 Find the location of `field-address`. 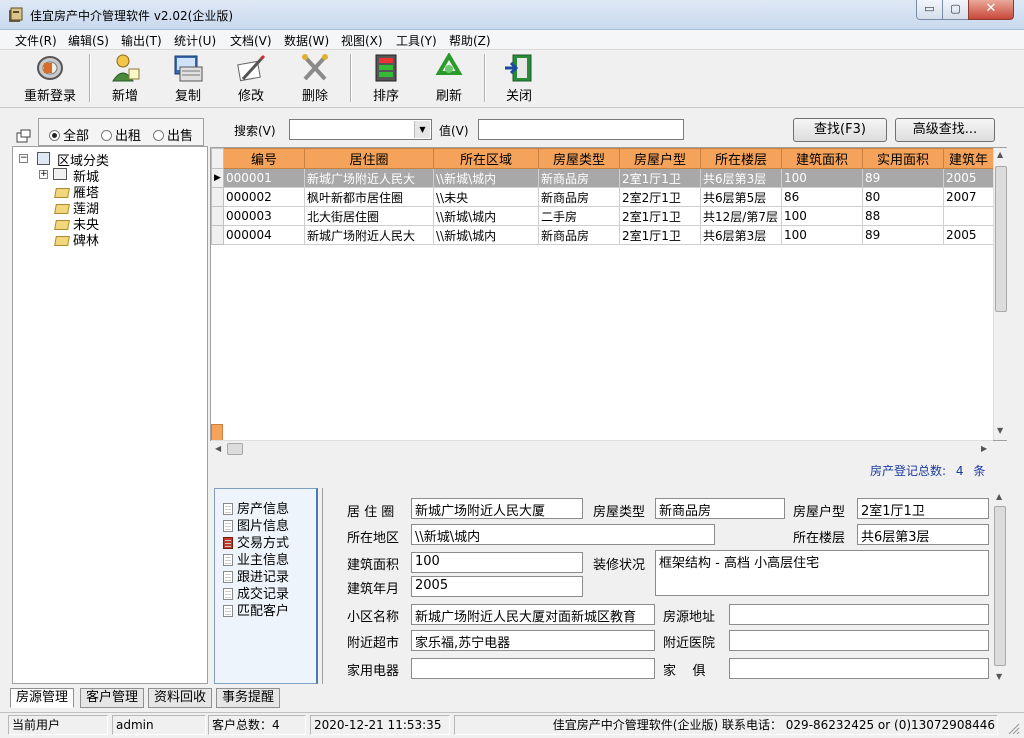

field-address is located at coordinates (859, 614).